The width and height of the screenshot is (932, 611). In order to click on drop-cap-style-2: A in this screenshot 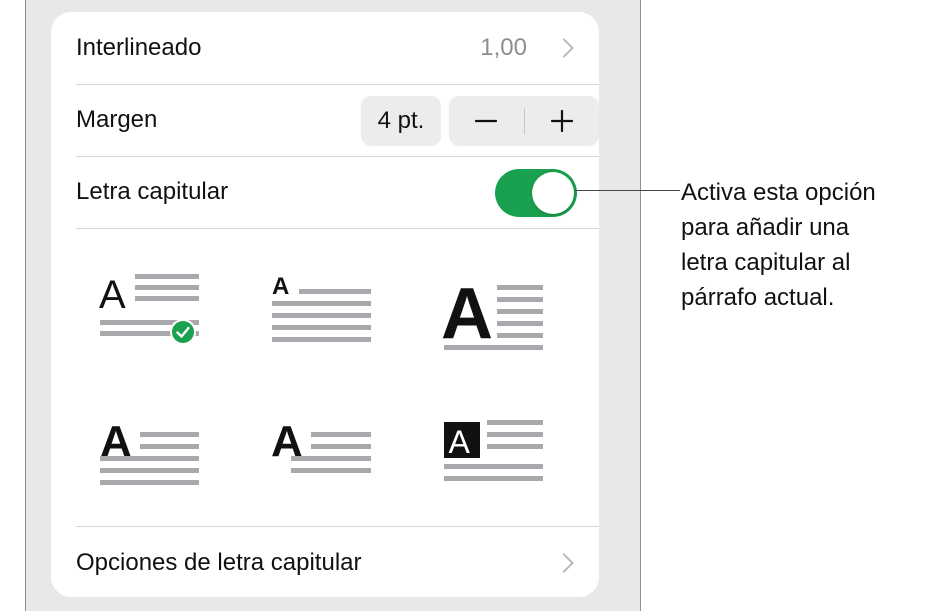, I will do `click(321, 307)`.